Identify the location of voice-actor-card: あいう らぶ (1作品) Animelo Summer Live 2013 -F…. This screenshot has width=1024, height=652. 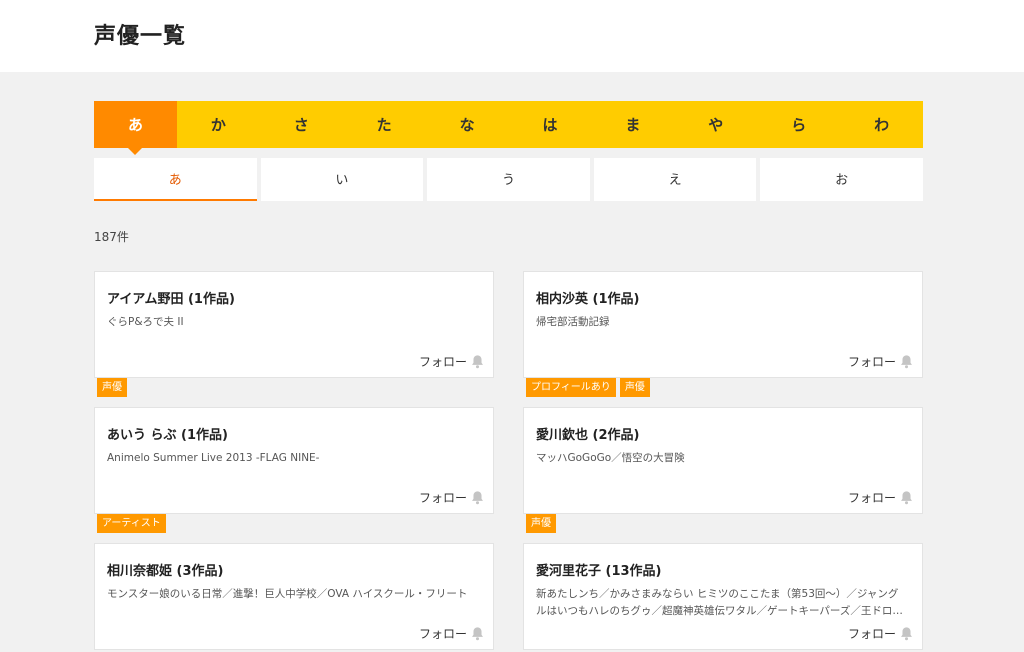
(294, 460).